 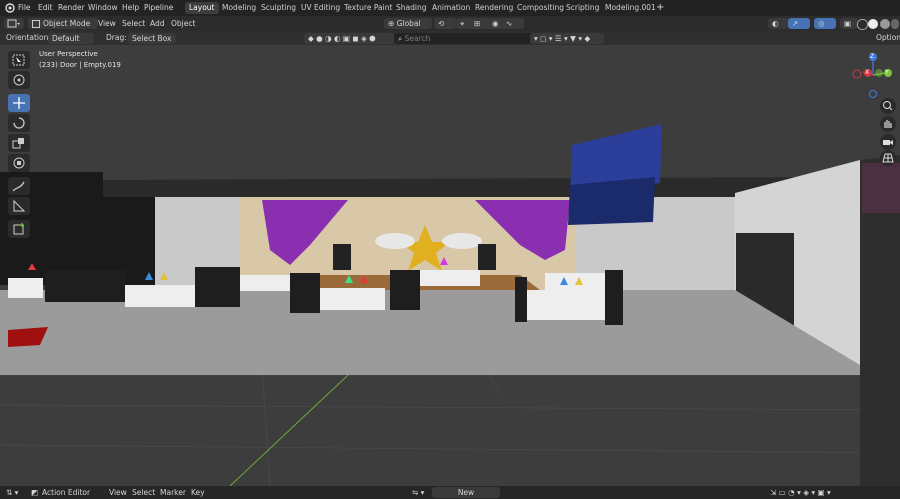 What do you see at coordinates (67, 23) in the screenshot?
I see `object-mode-label: Object Mode` at bounding box center [67, 23].